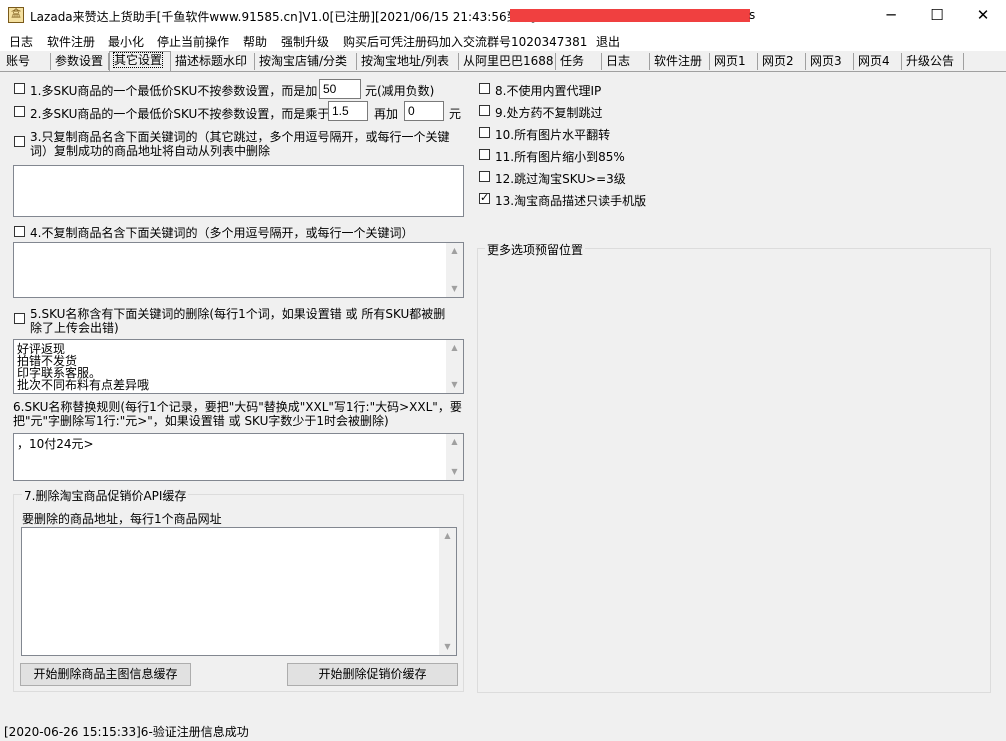 This screenshot has height=741, width=1006. I want to click on opt3-keywords-textarea, so click(238, 191).